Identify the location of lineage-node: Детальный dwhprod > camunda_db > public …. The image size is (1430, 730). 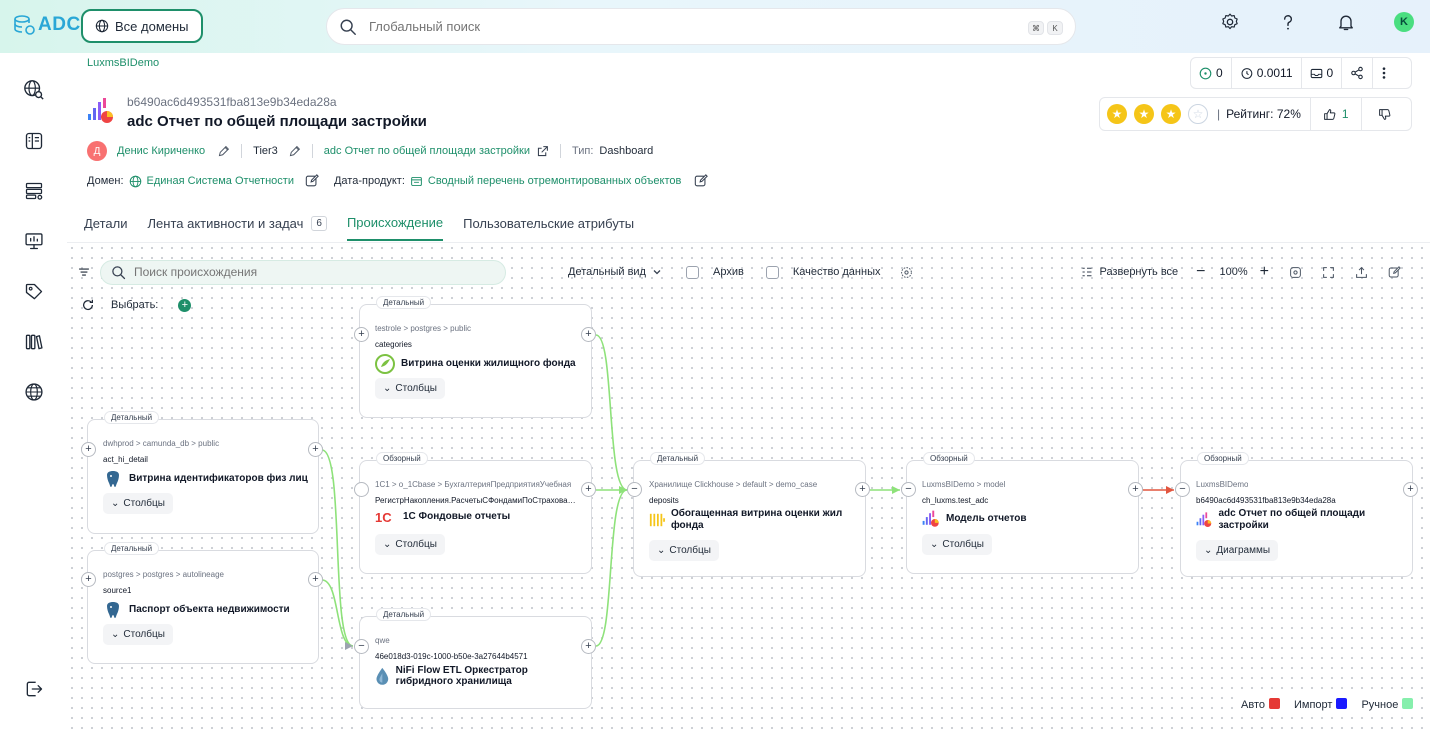
(203, 472).